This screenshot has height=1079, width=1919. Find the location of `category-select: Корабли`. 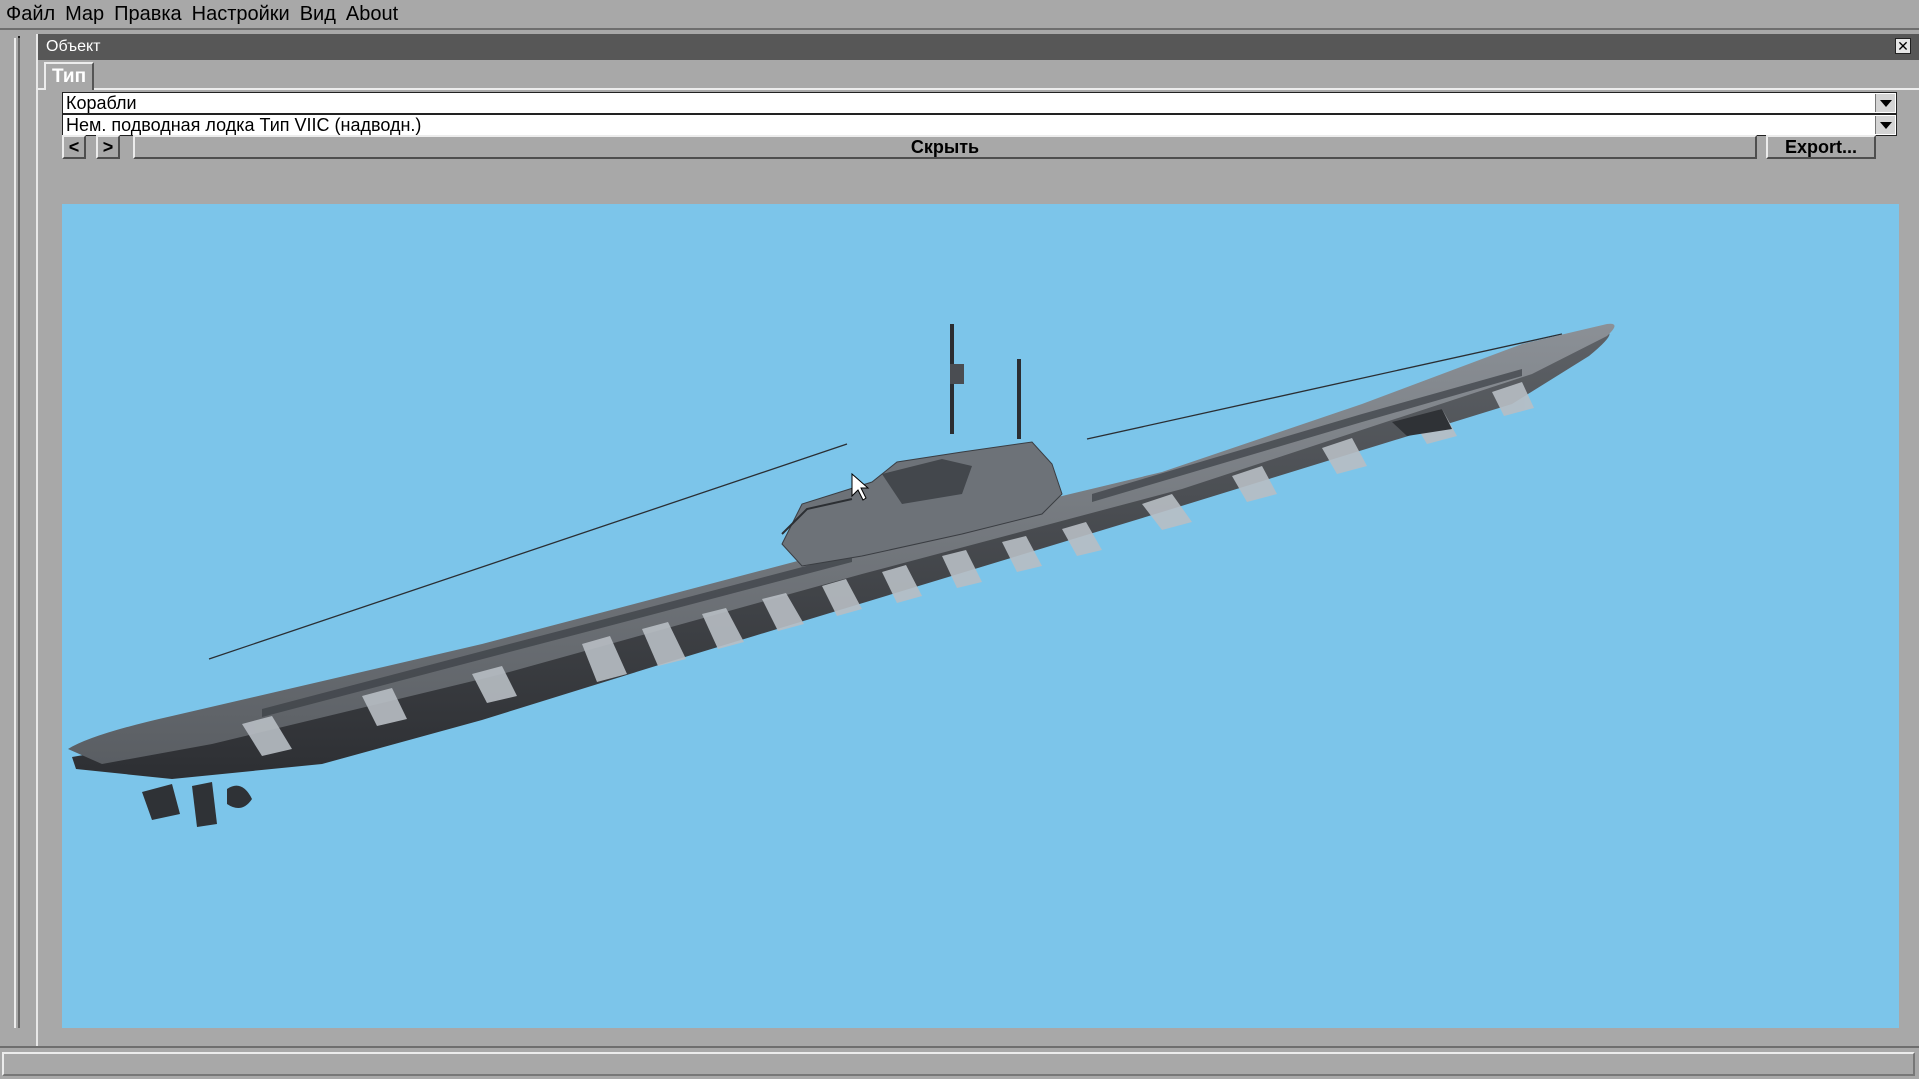

category-select: Корабли is located at coordinates (979, 103).